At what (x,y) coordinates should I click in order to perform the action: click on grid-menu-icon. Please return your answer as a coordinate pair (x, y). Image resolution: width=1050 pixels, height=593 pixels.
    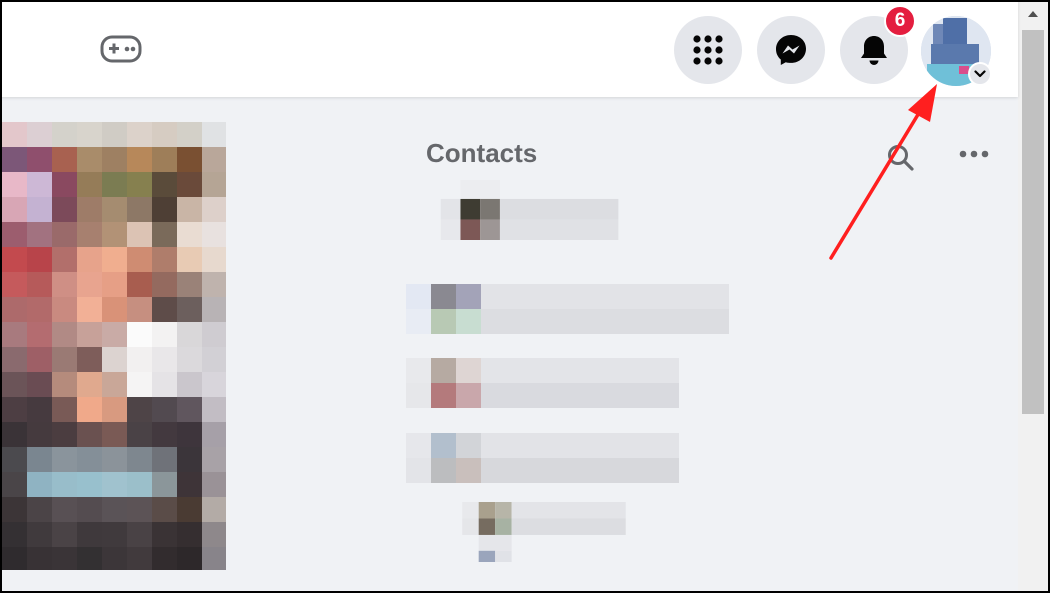
    Looking at the image, I should click on (708, 50).